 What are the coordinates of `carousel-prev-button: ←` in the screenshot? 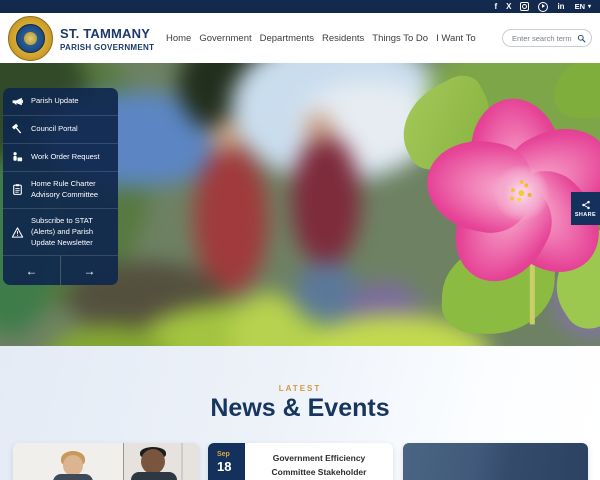 It's located at (31, 270).